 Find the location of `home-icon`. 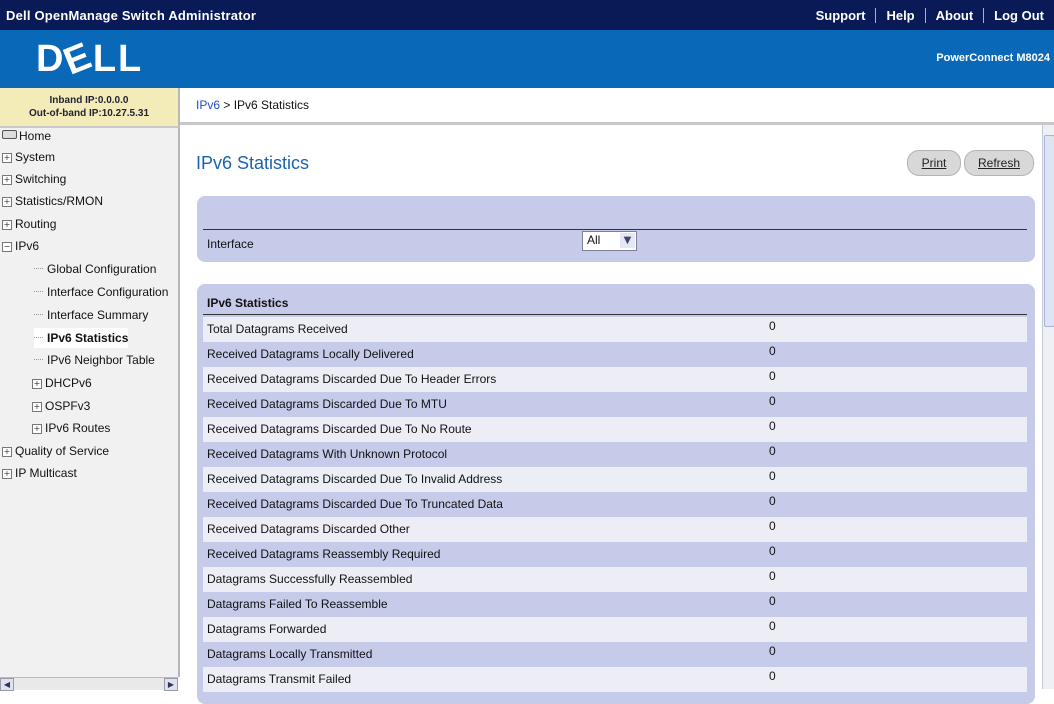

home-icon is located at coordinates (9, 134).